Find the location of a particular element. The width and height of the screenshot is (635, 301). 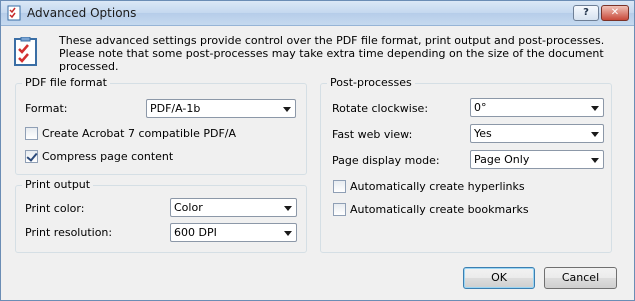

fast-web-view-select: Yes is located at coordinates (537, 133).